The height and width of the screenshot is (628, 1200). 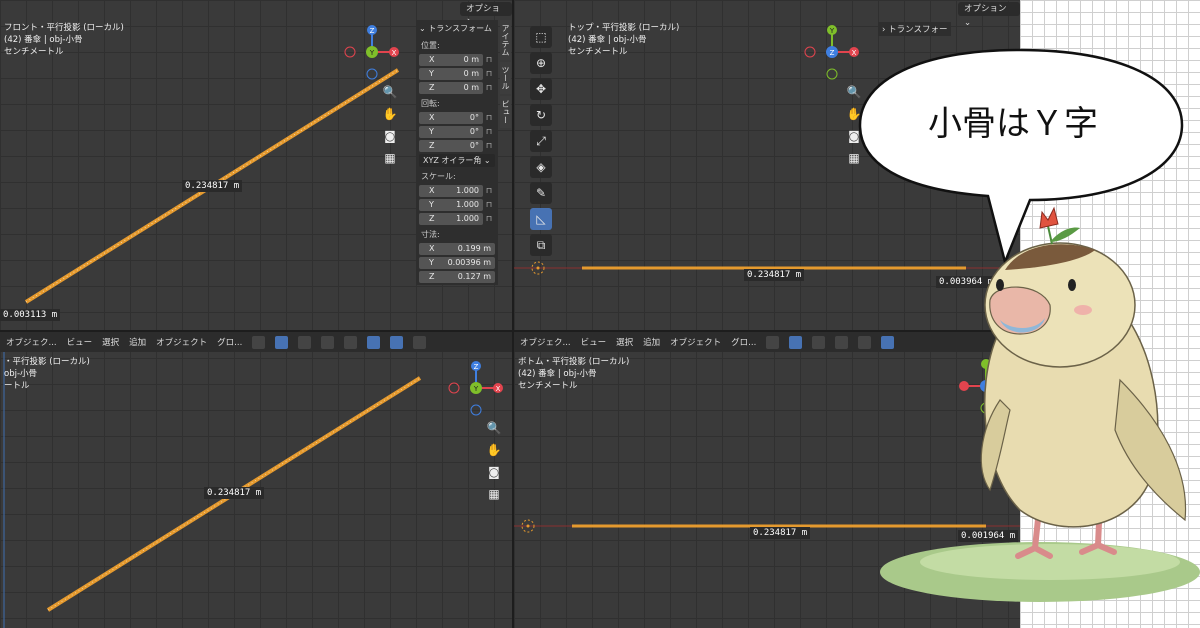 I want to click on tab-tool: ツール, so click(x=505, y=78).